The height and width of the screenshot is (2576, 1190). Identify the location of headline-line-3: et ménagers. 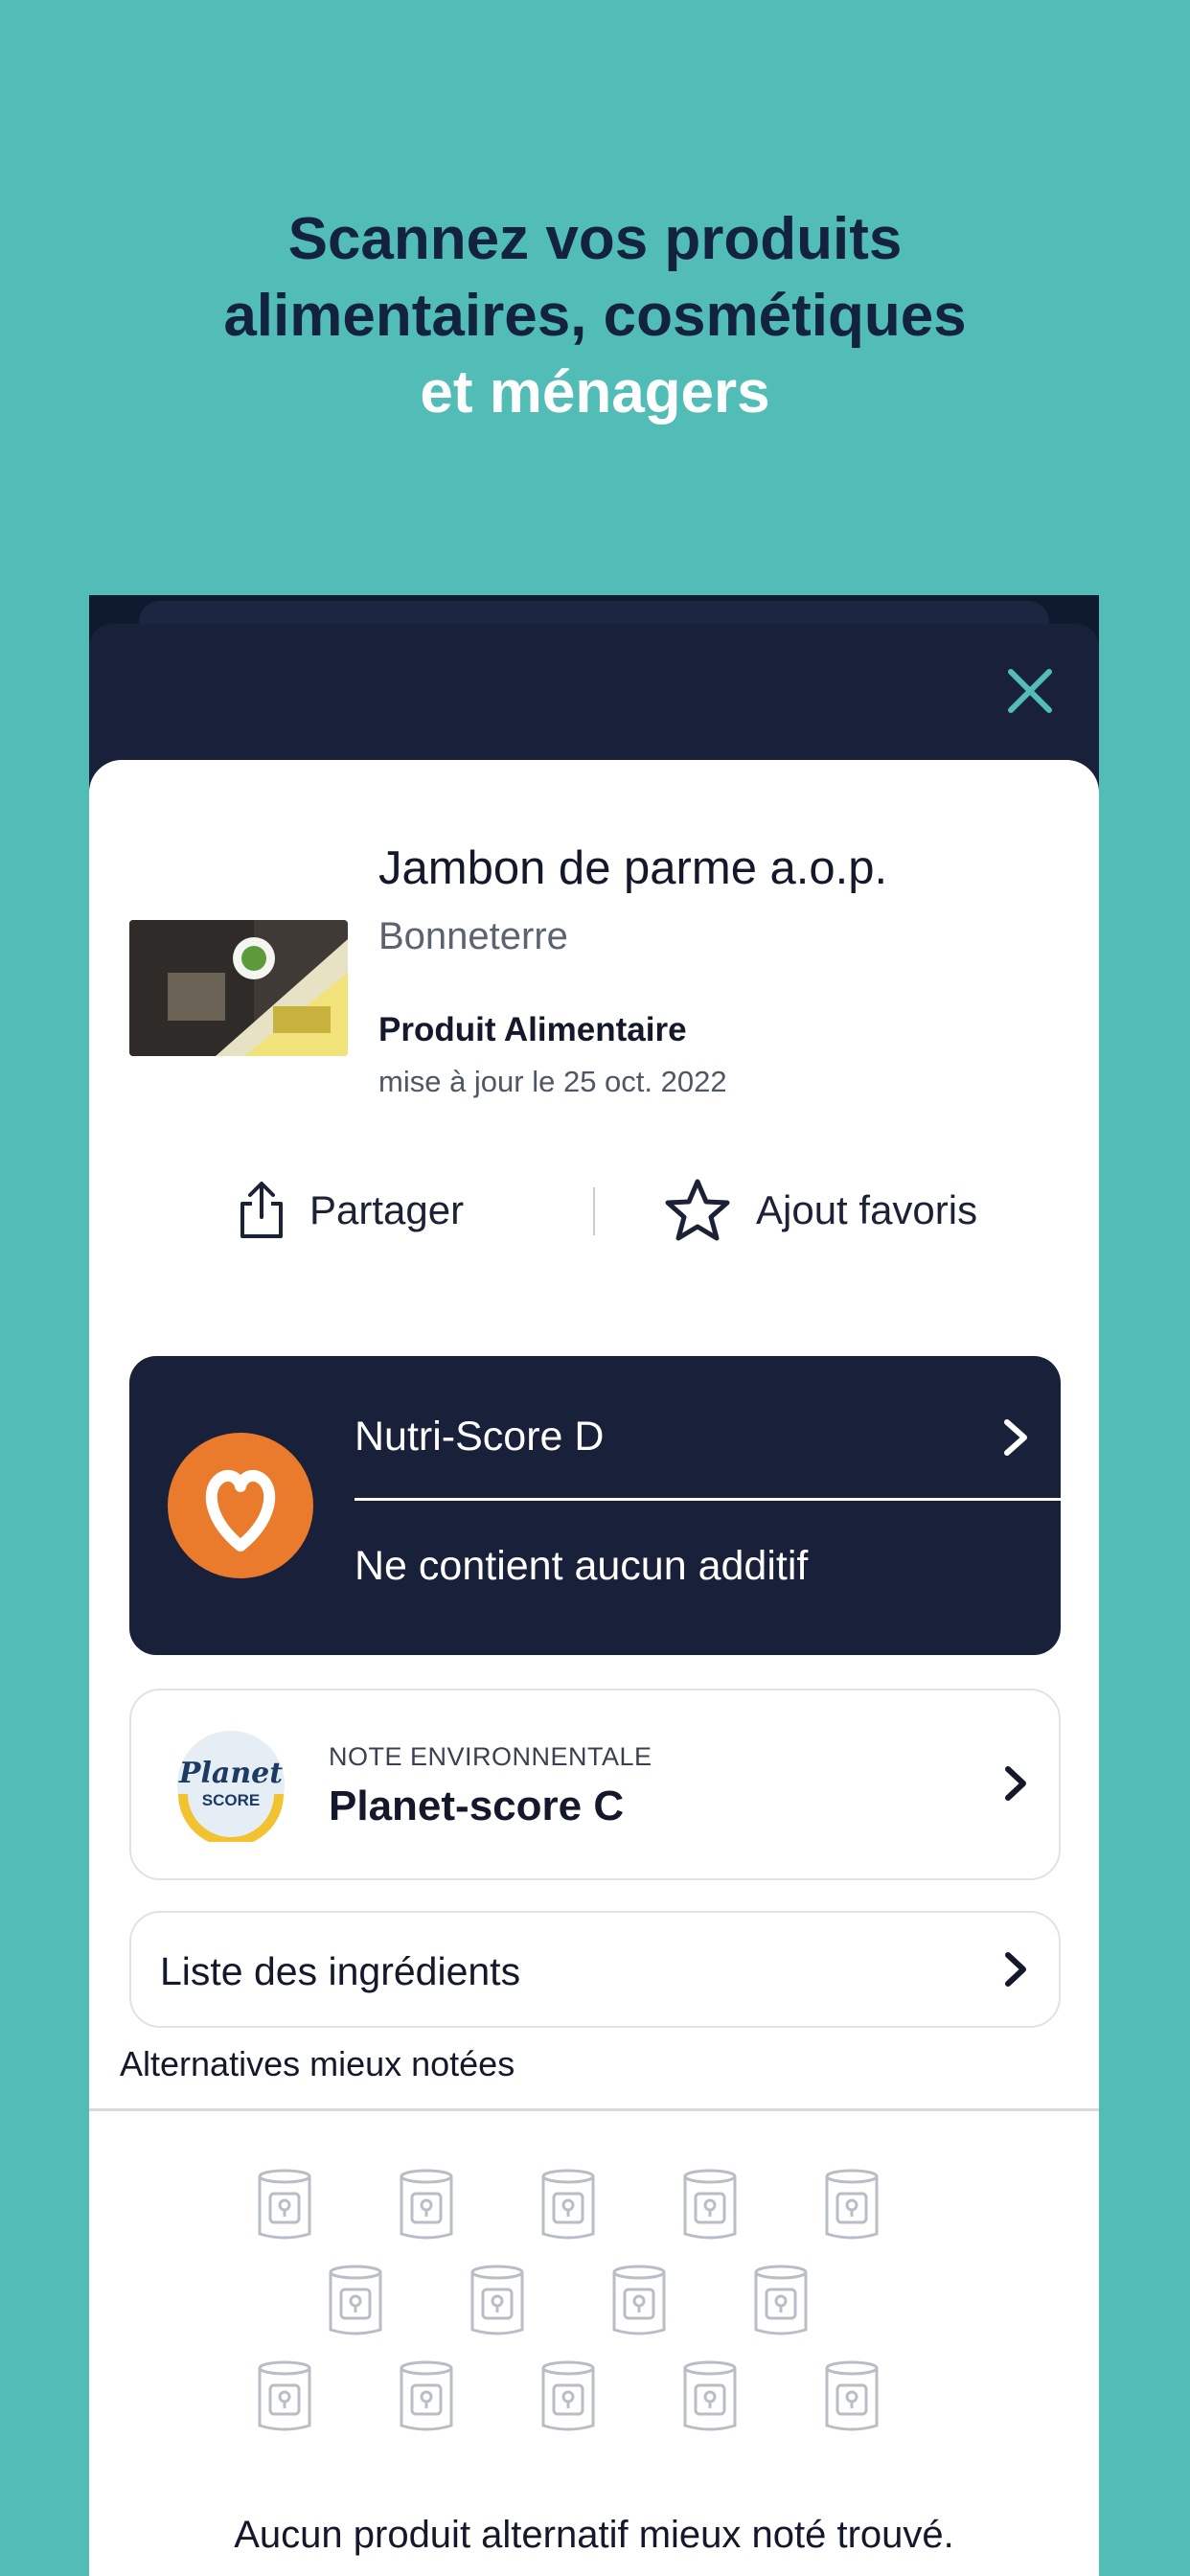
(595, 393).